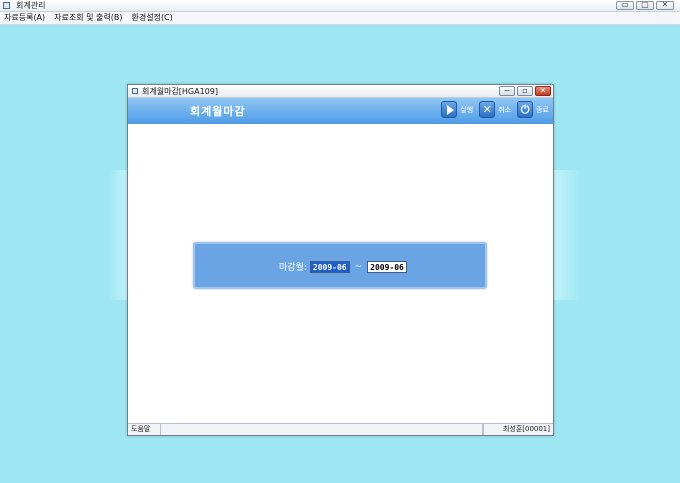 The height and width of the screenshot is (483, 680). I want to click on cancel-button: ✕ 취소, so click(495, 109).